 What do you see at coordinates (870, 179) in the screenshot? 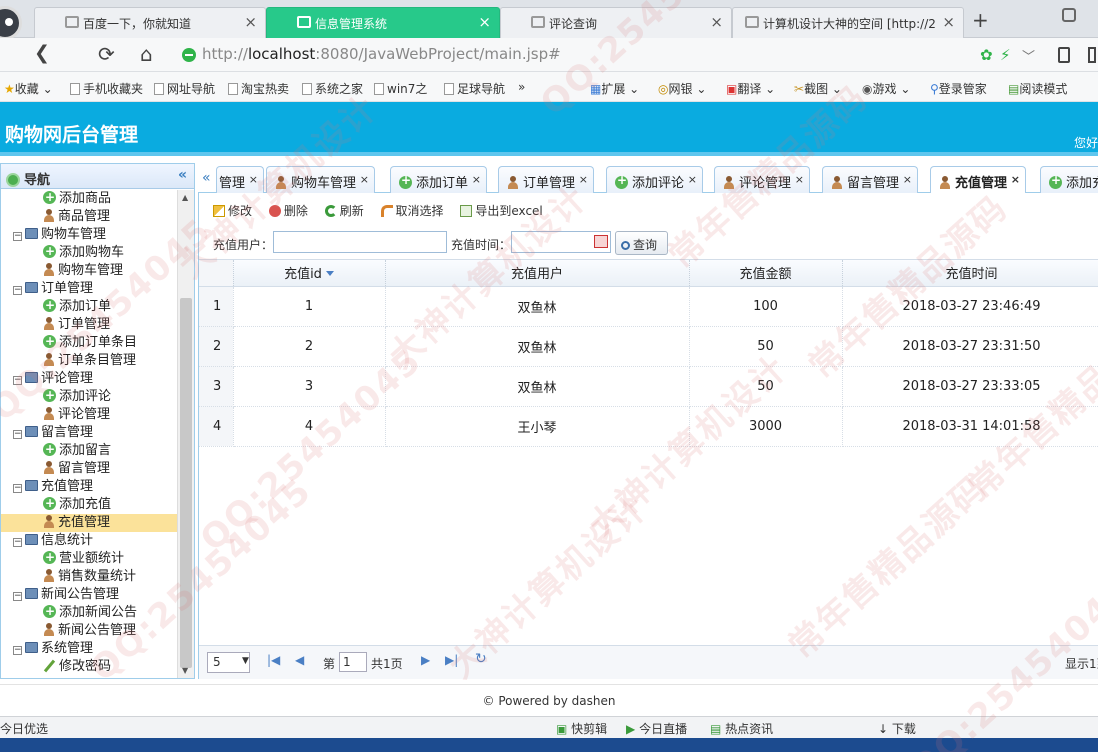
I see `content-tab: 留言管理 ×` at bounding box center [870, 179].